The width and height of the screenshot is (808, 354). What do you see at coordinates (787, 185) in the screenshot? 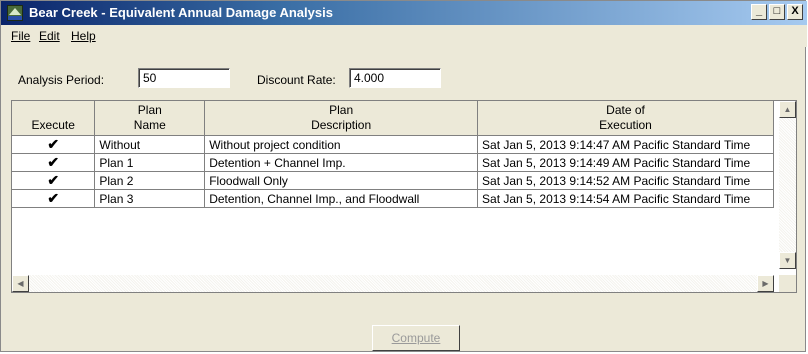
I see `vertical-scrollbar: ▲ ▼` at bounding box center [787, 185].